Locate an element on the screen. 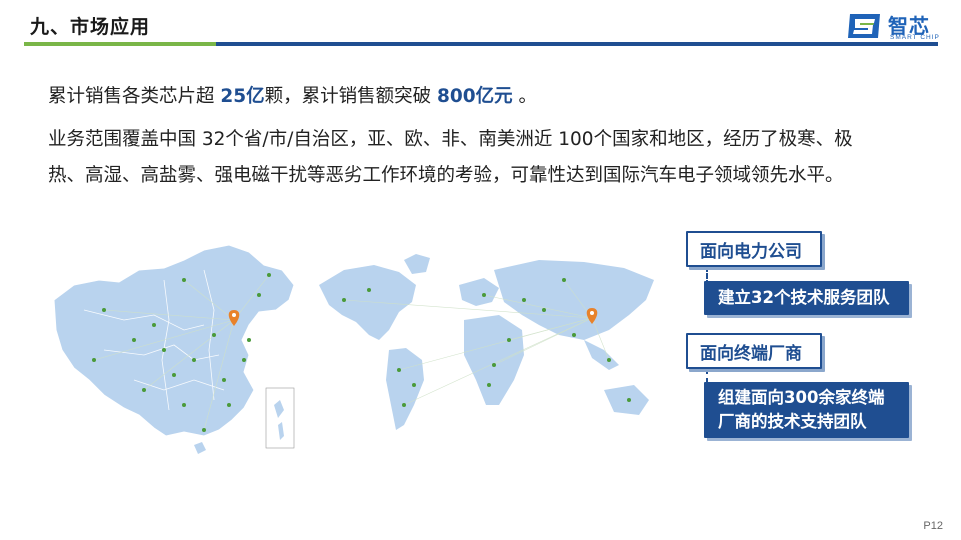  chips-count-highlight: 25亿 is located at coordinates (242, 96).